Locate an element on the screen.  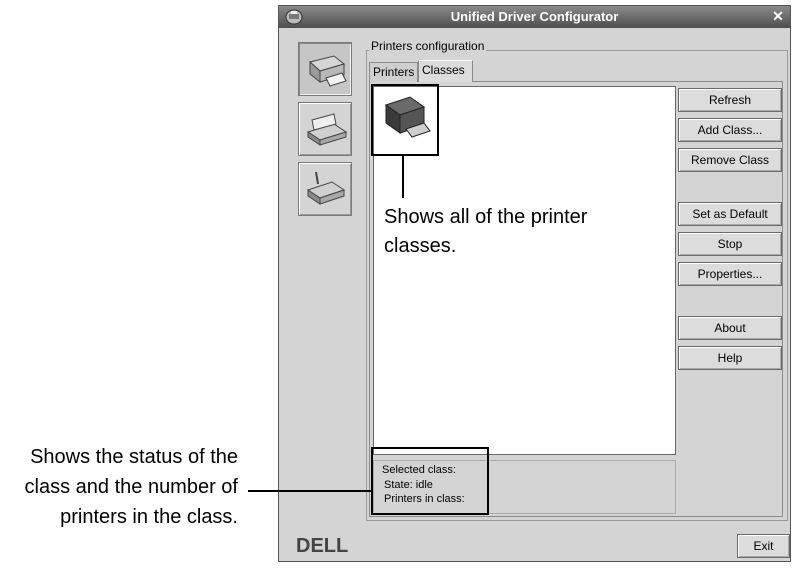
refresh-button: Refresh is located at coordinates (730, 100).